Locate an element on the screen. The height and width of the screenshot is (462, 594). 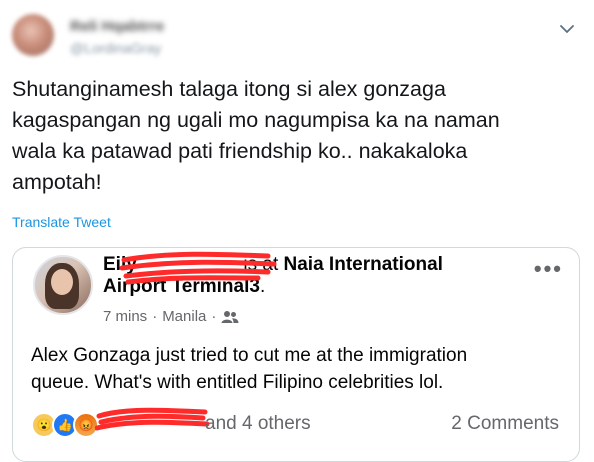
more-dots-icon: ••• is located at coordinates (548, 268).